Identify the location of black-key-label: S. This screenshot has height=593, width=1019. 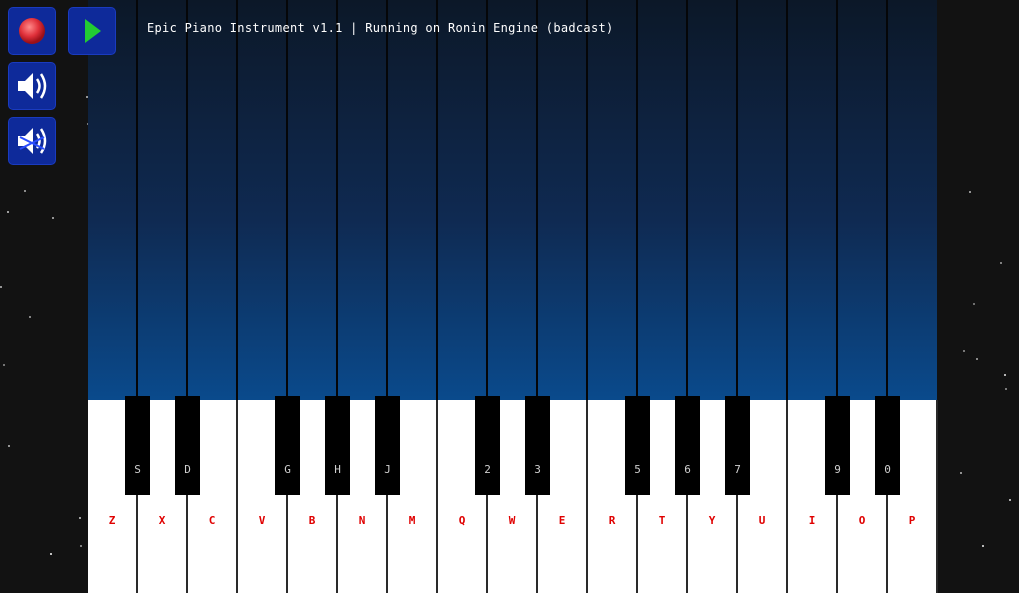
(137, 469).